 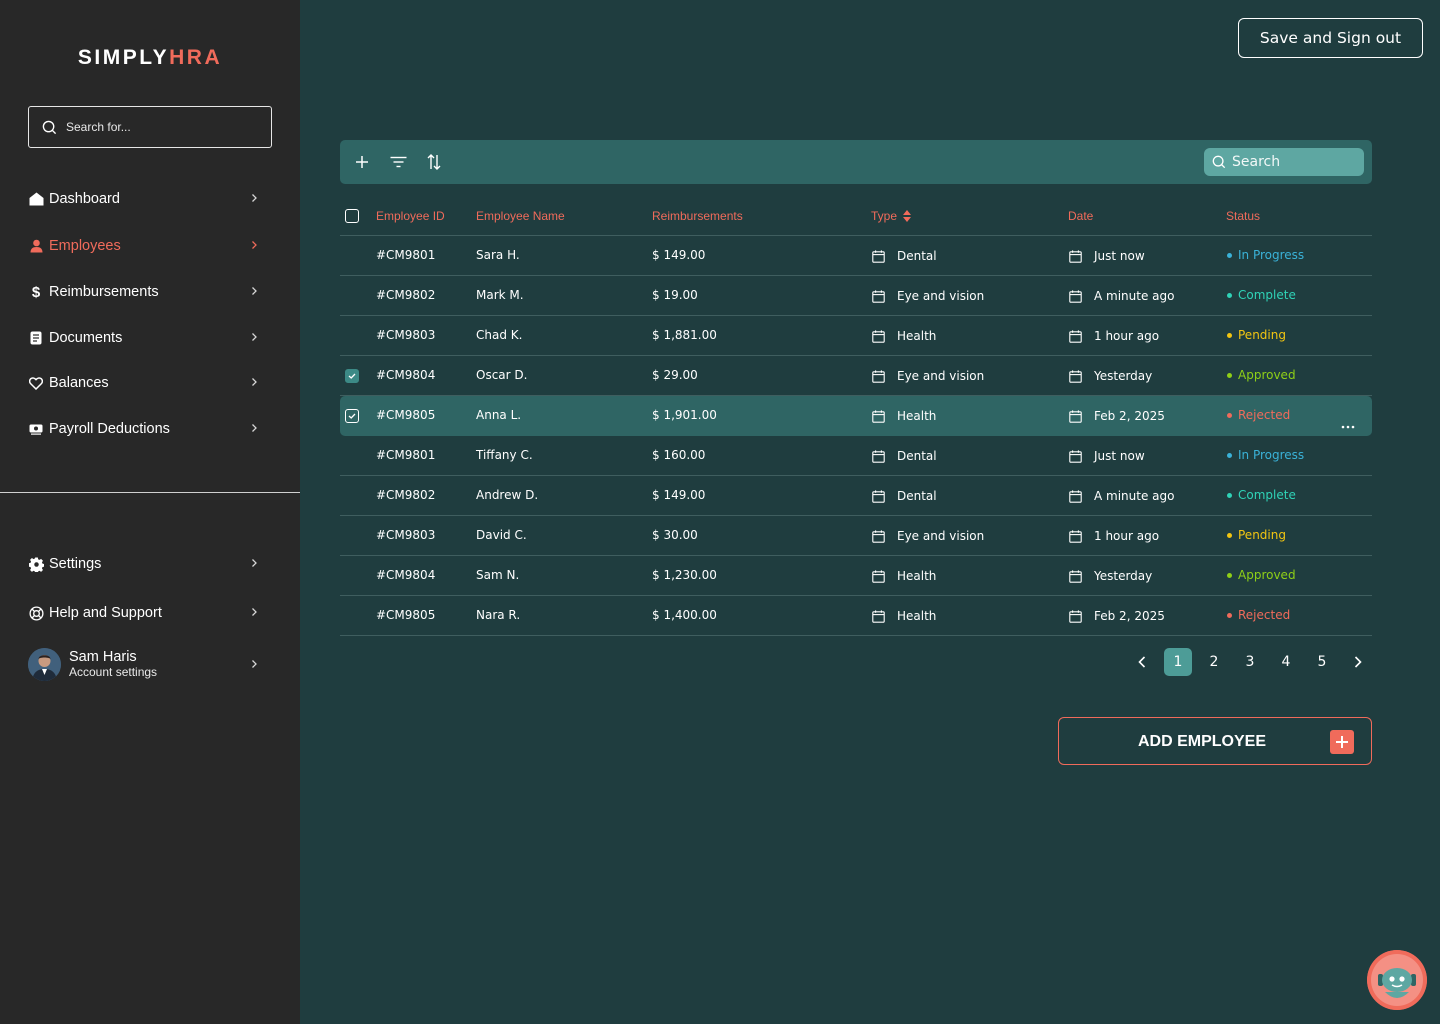 I want to click on add-button, so click(x=362, y=162).